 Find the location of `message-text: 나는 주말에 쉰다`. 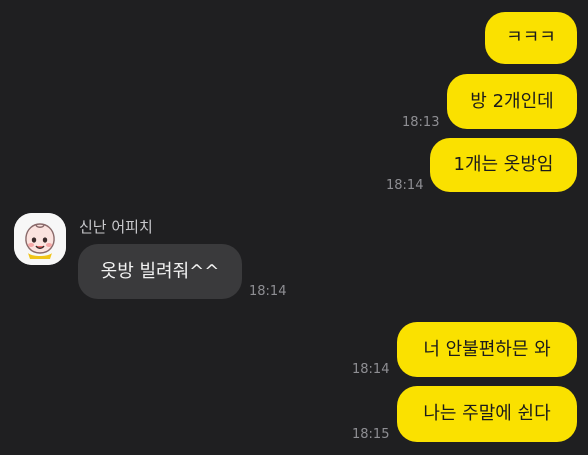

message-text: 나는 주말에 쉰다 is located at coordinates (487, 413).